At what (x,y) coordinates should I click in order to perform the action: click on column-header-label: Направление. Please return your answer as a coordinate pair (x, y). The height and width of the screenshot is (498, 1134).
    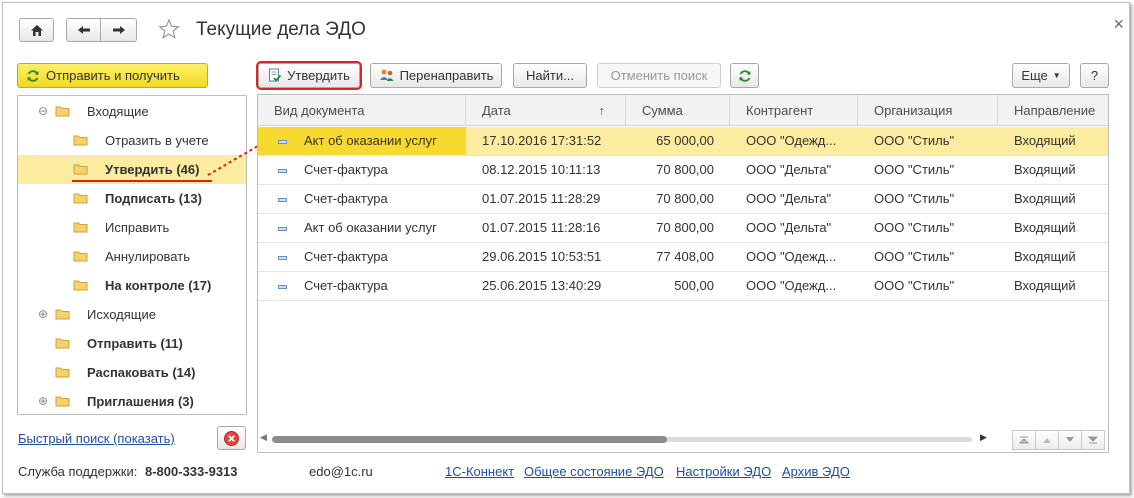
    Looking at the image, I should click on (1055, 110).